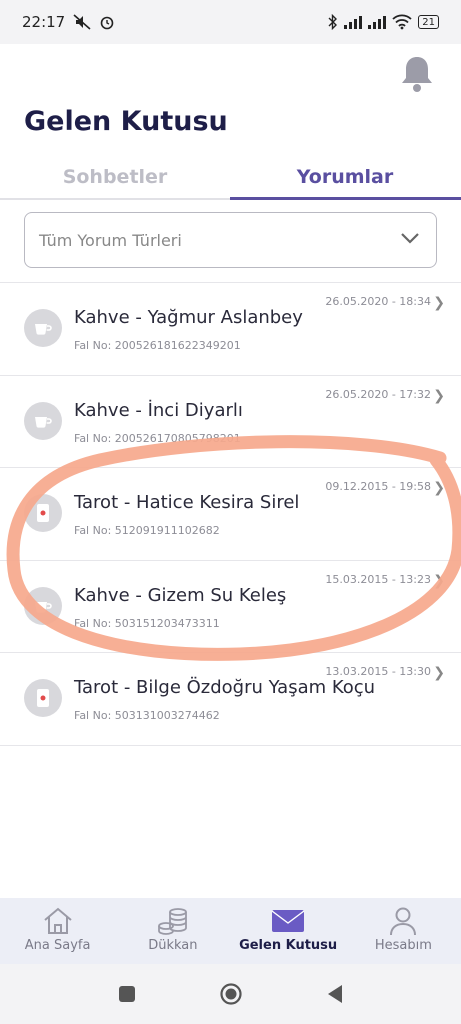 The width and height of the screenshot is (461, 1024). I want to click on triangle-back-icon, so click(334, 994).